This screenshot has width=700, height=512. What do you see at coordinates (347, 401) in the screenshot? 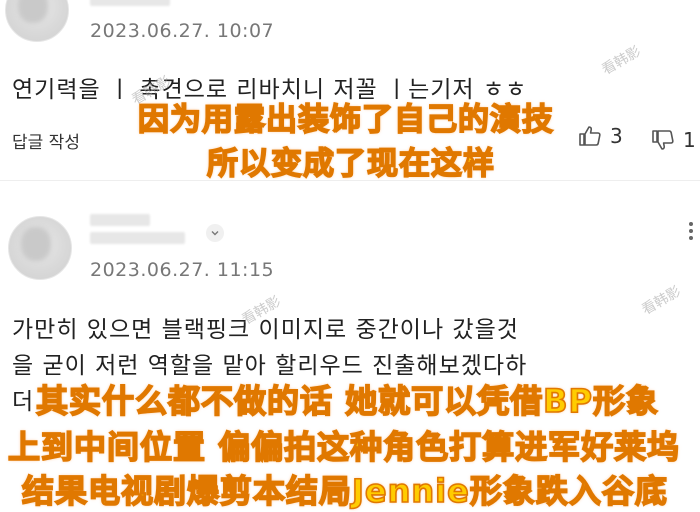
I see `overlay-caption: 其实什么都不做的话 她就可以凭借BP形象` at bounding box center [347, 401].